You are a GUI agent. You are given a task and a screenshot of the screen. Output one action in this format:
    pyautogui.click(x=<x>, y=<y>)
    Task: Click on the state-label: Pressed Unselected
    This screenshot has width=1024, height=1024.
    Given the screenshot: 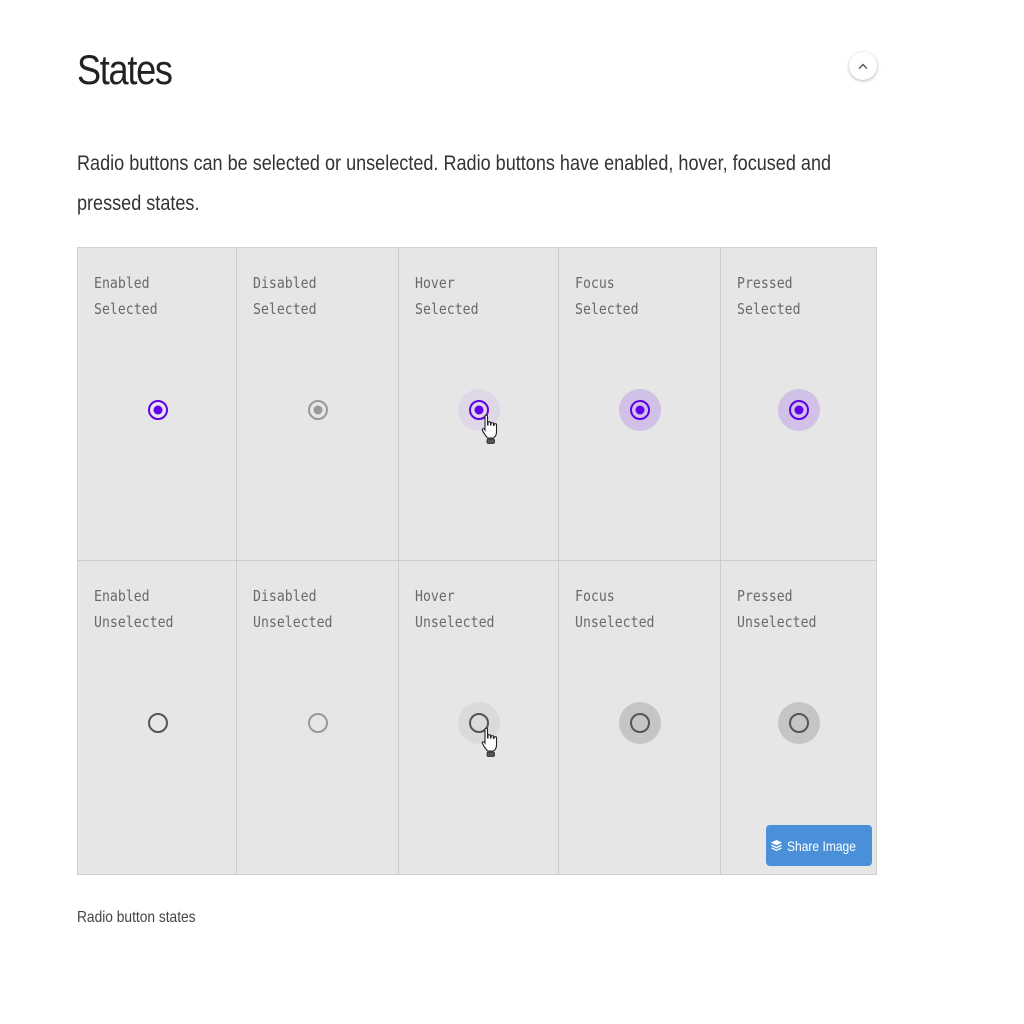 What is the action you would take?
    pyautogui.click(x=776, y=609)
    